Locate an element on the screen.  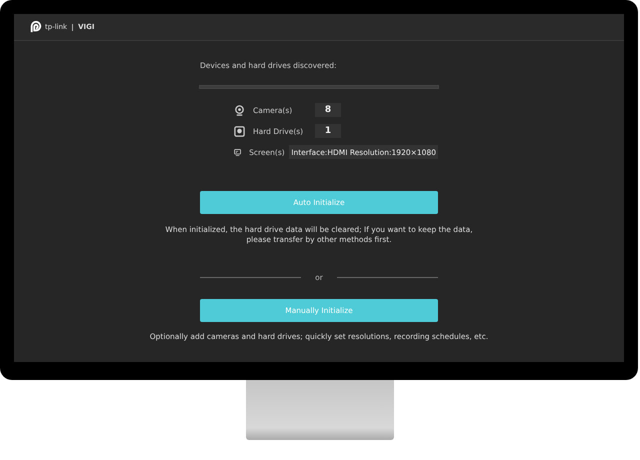
device-value: 1 is located at coordinates (328, 131).